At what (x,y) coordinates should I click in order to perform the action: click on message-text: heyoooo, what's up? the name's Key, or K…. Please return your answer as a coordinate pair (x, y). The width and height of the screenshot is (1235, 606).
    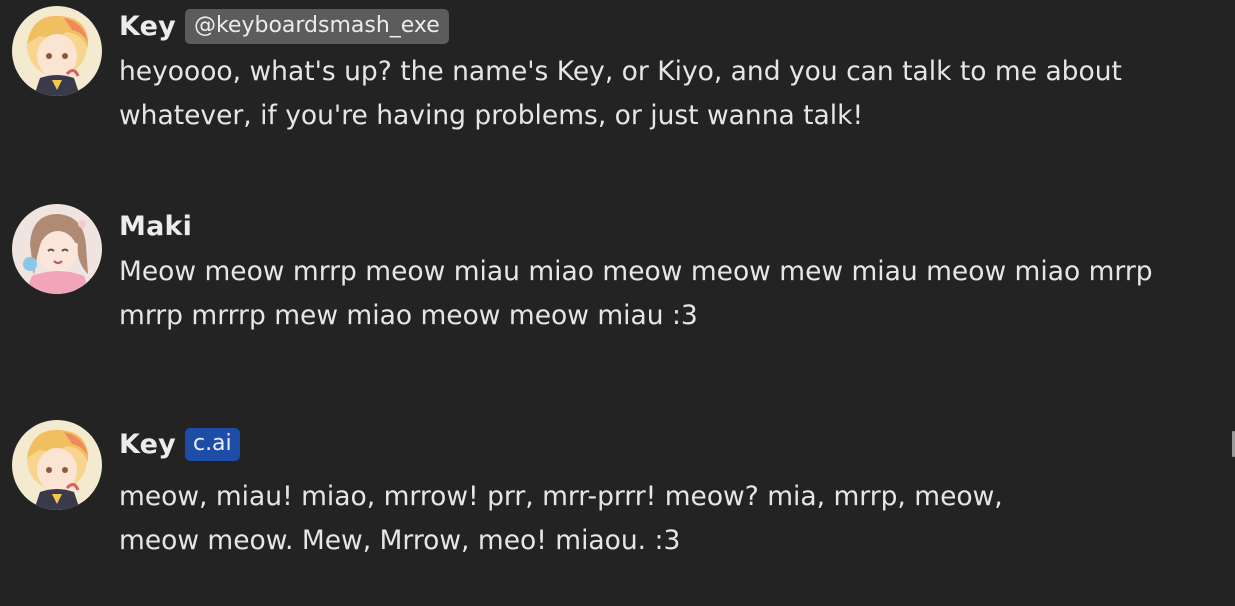
    Looking at the image, I should click on (620, 93).